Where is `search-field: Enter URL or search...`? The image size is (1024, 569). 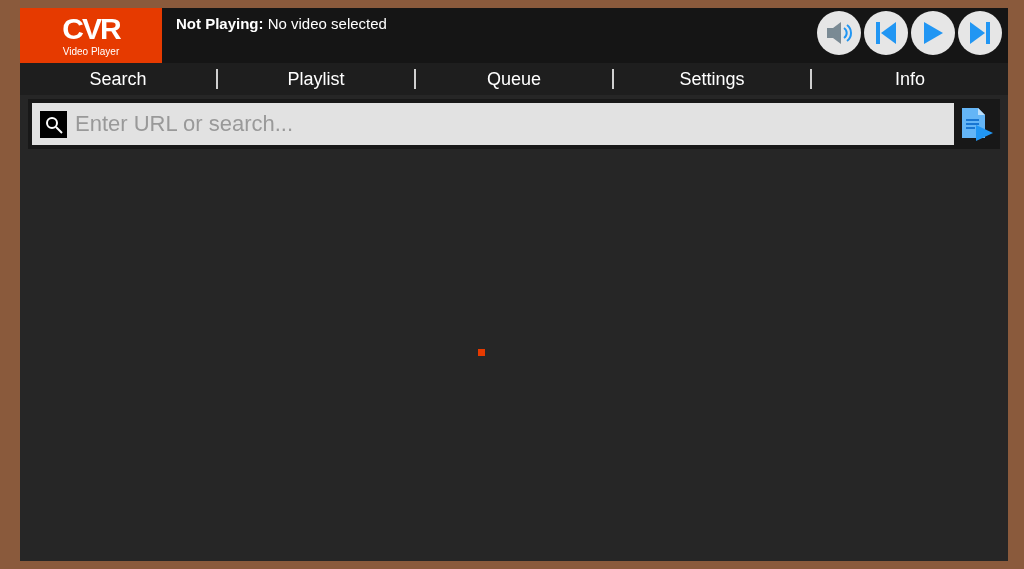
search-field: Enter URL or search... is located at coordinates (493, 124).